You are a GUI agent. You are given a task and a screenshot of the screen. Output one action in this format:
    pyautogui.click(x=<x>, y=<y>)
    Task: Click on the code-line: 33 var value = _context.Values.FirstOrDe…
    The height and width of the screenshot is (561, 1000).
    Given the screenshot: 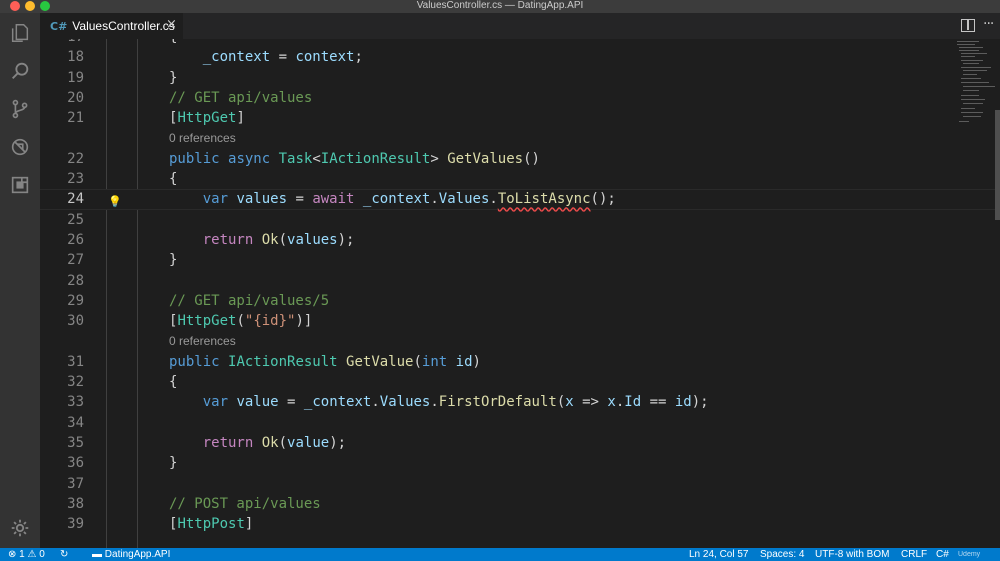 What is the action you would take?
    pyautogui.click(x=388, y=402)
    